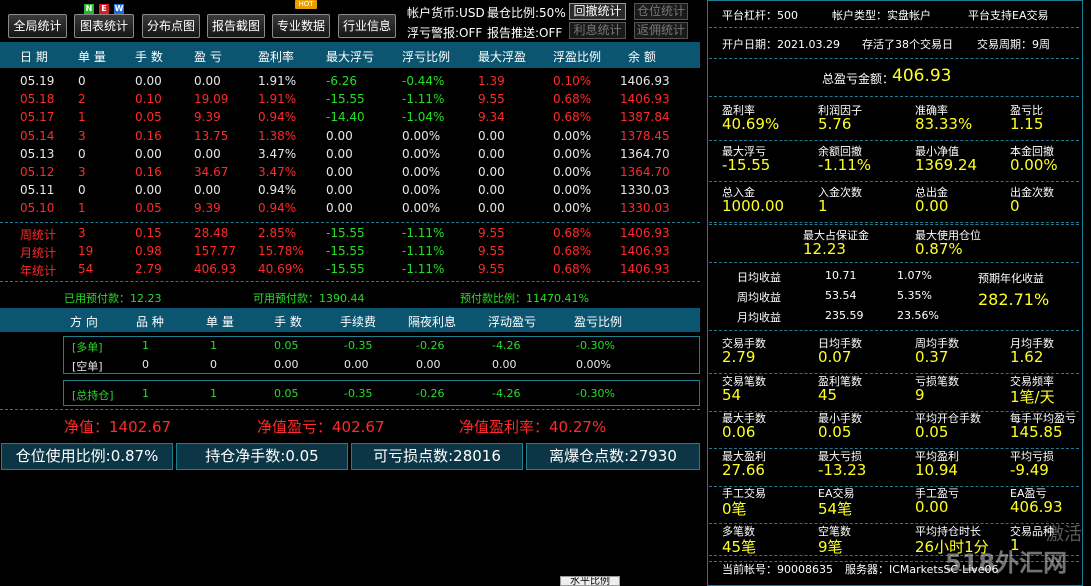 The image size is (1091, 586). What do you see at coordinates (759, 297) in the screenshot?
I see `return-label: 周均收益` at bounding box center [759, 297].